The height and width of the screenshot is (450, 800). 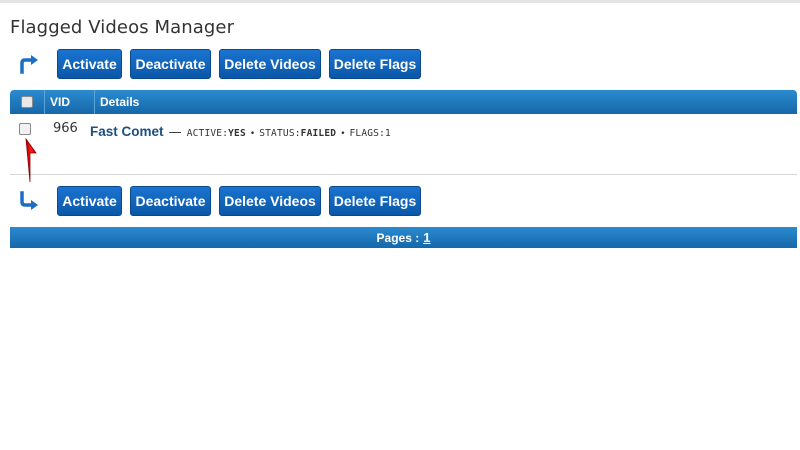 I want to click on row-checkbox, so click(x=25, y=129).